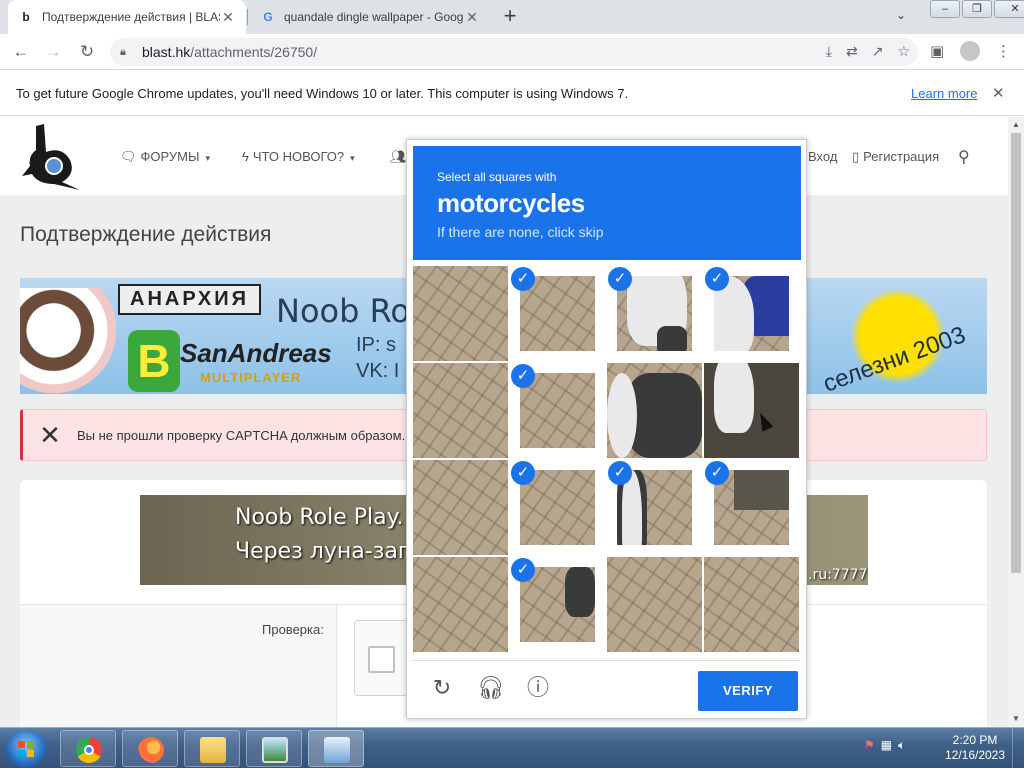  Describe the element at coordinates (442, 688) in the screenshot. I see `reload-challenge-icon: ↻` at that location.